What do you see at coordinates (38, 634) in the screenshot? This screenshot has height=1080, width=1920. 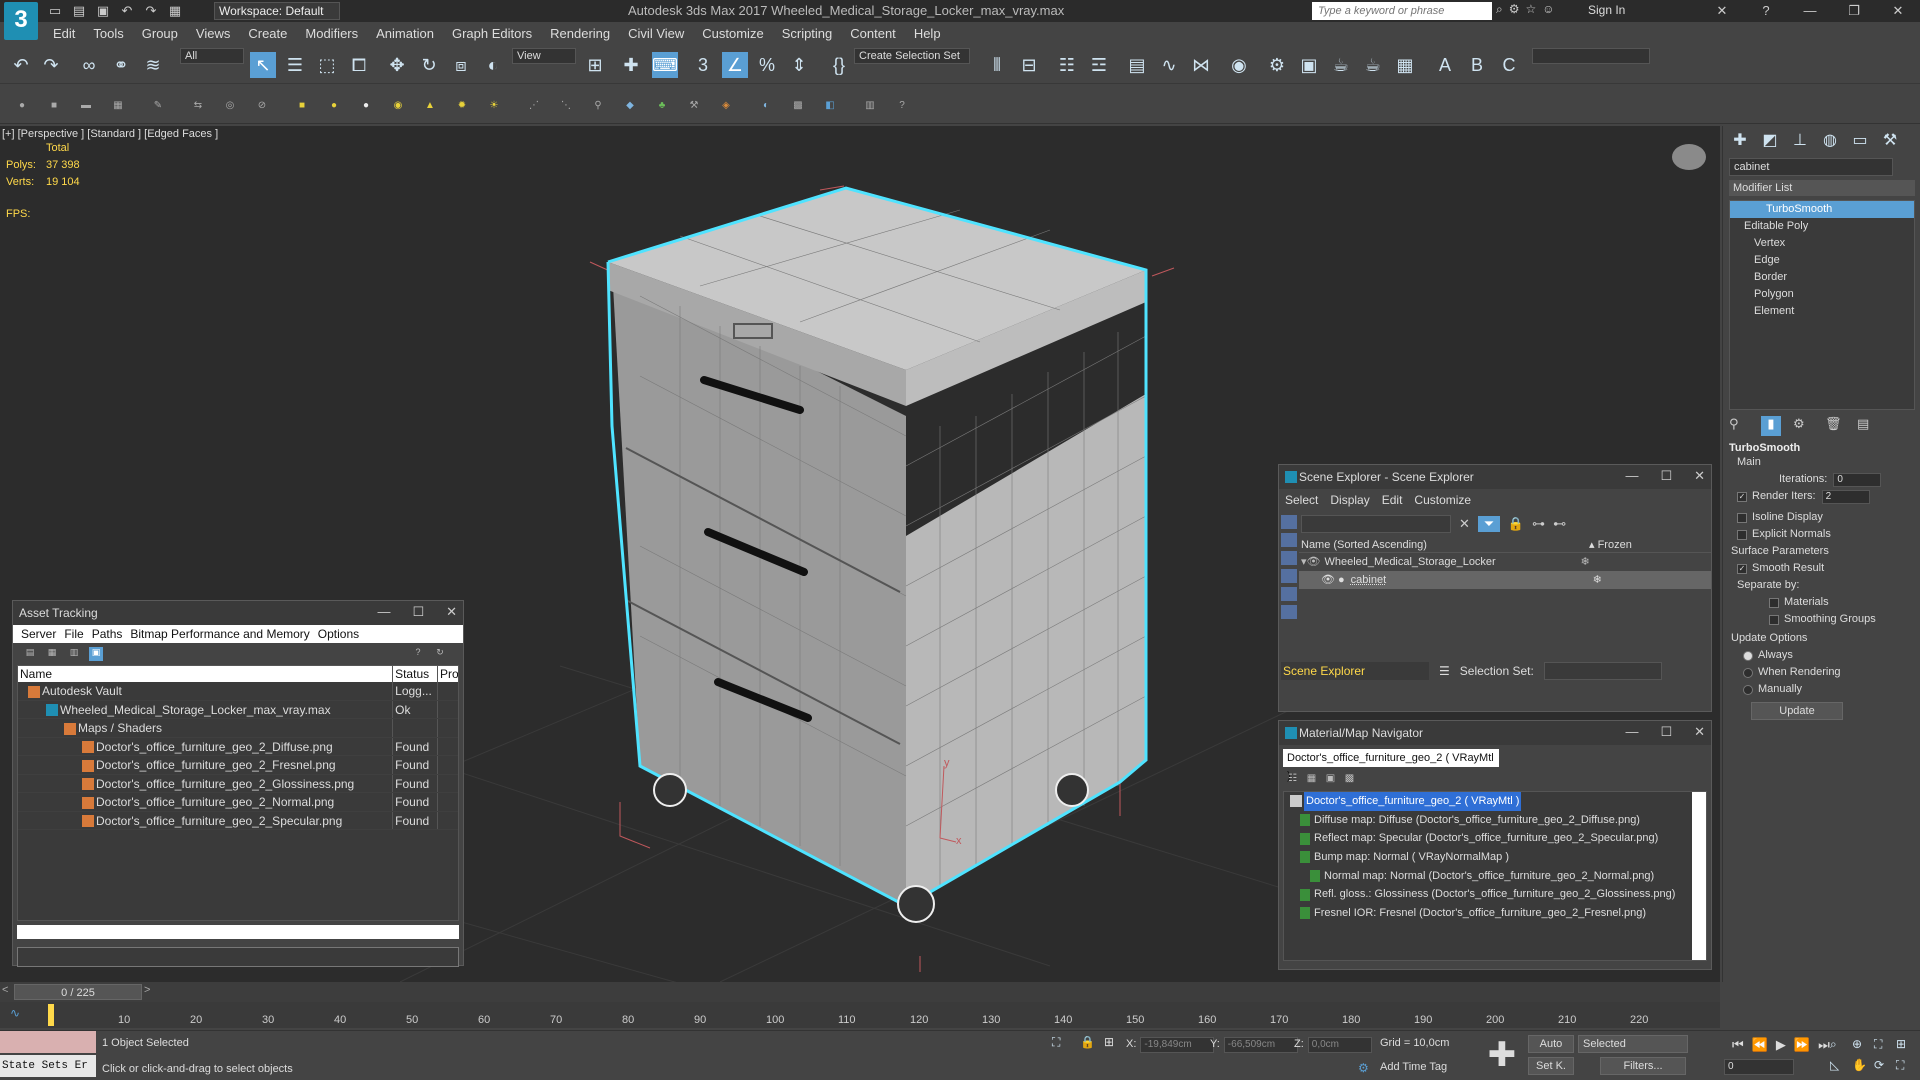 I see `menu-server: Server` at bounding box center [38, 634].